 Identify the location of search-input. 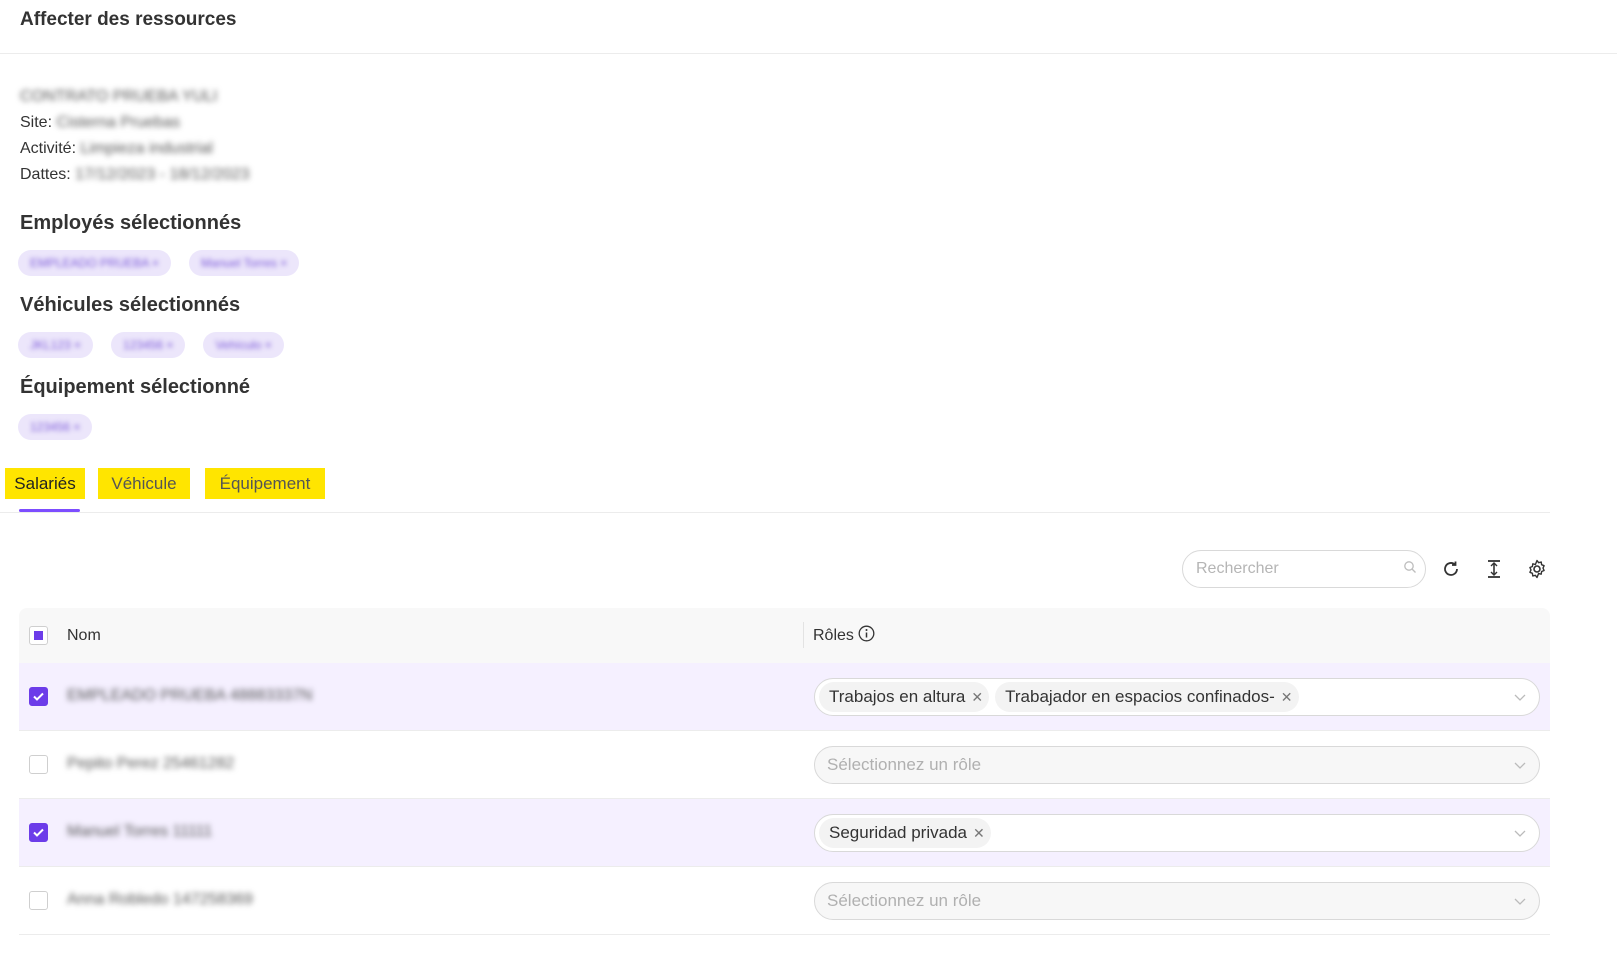
(1299, 569).